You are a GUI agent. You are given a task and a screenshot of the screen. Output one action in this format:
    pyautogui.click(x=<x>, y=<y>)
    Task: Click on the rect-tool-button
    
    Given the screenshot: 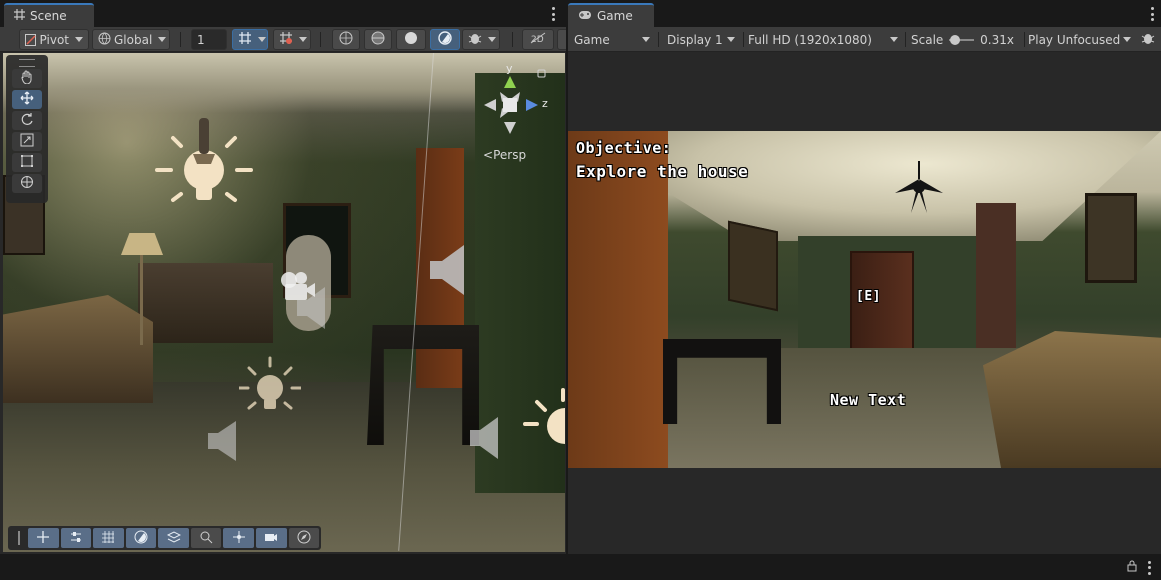 What is the action you would take?
    pyautogui.click(x=27, y=162)
    